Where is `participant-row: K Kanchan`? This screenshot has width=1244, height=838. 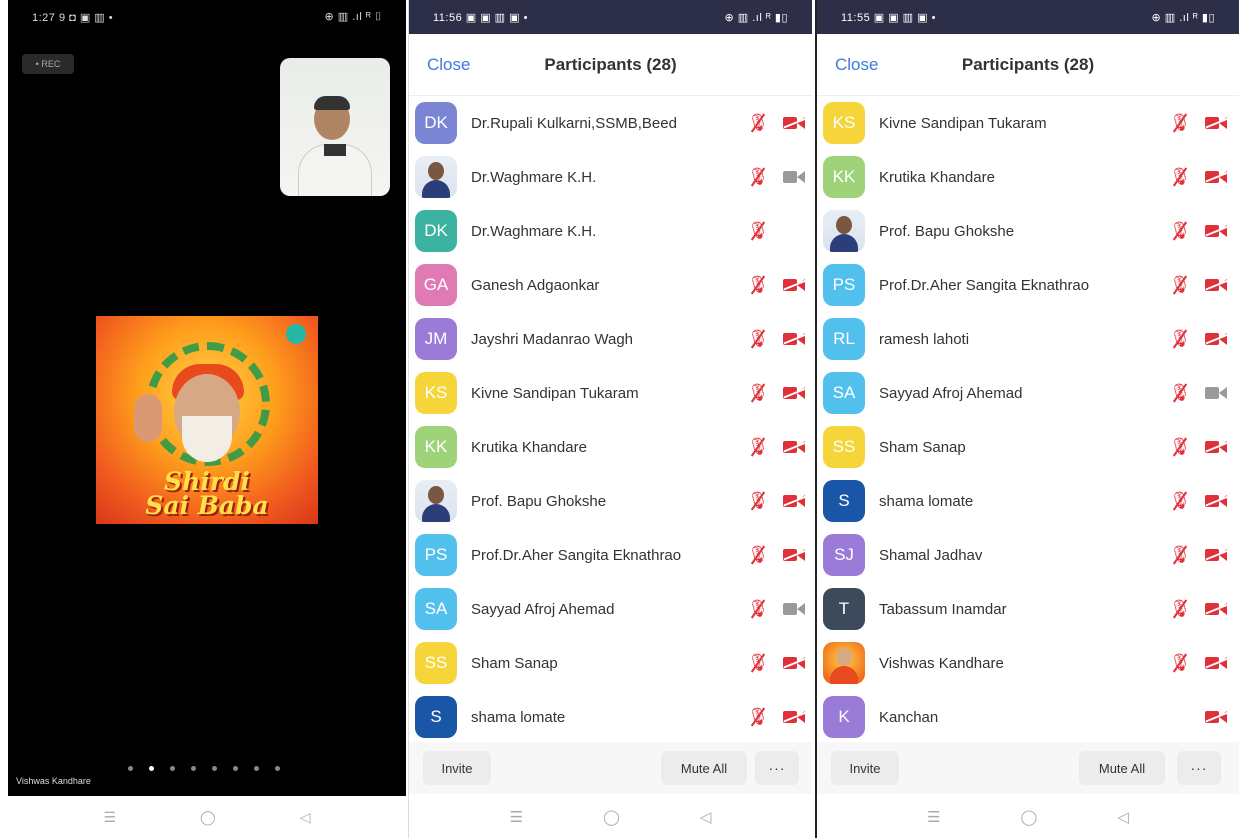 participant-row: K Kanchan is located at coordinates (1028, 717).